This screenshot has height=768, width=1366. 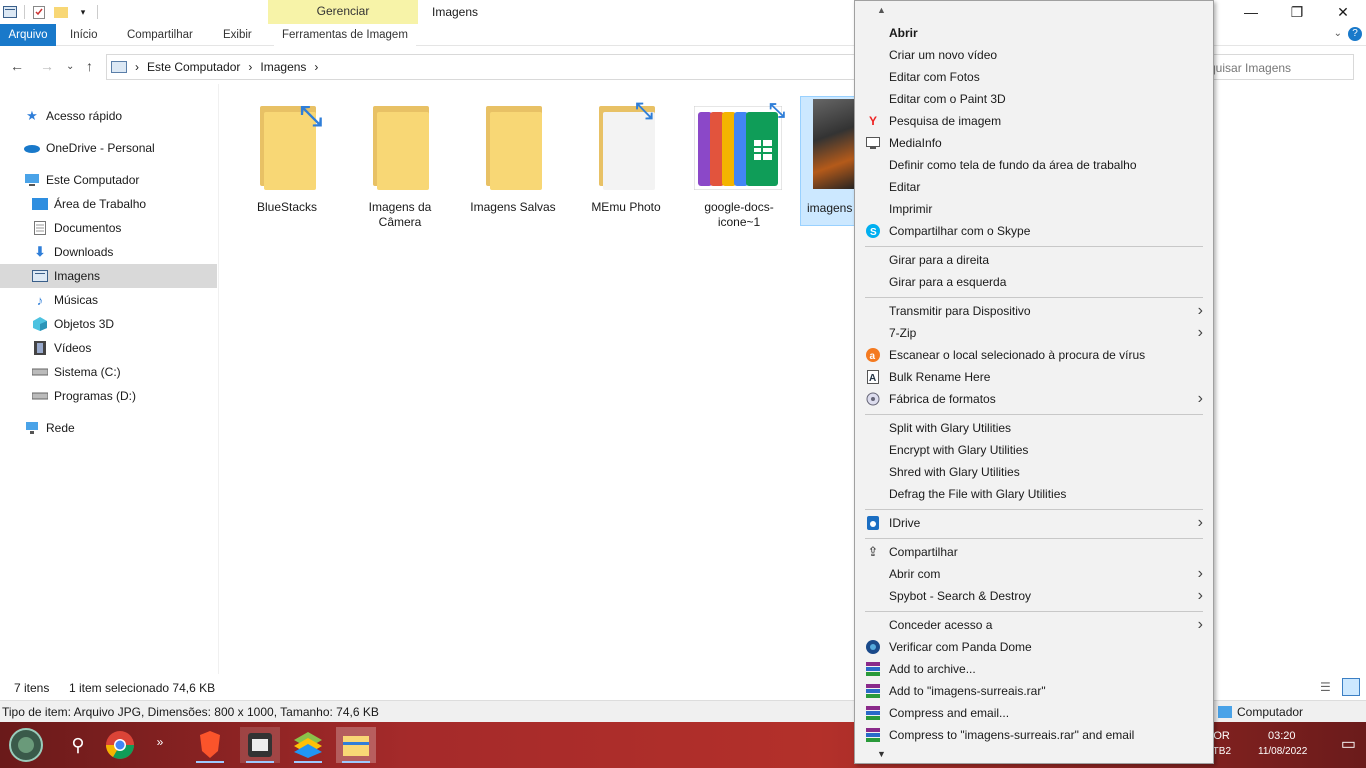 What do you see at coordinates (481, 67) in the screenshot?
I see `address-bar: › Este Computador › Imagens ›` at bounding box center [481, 67].